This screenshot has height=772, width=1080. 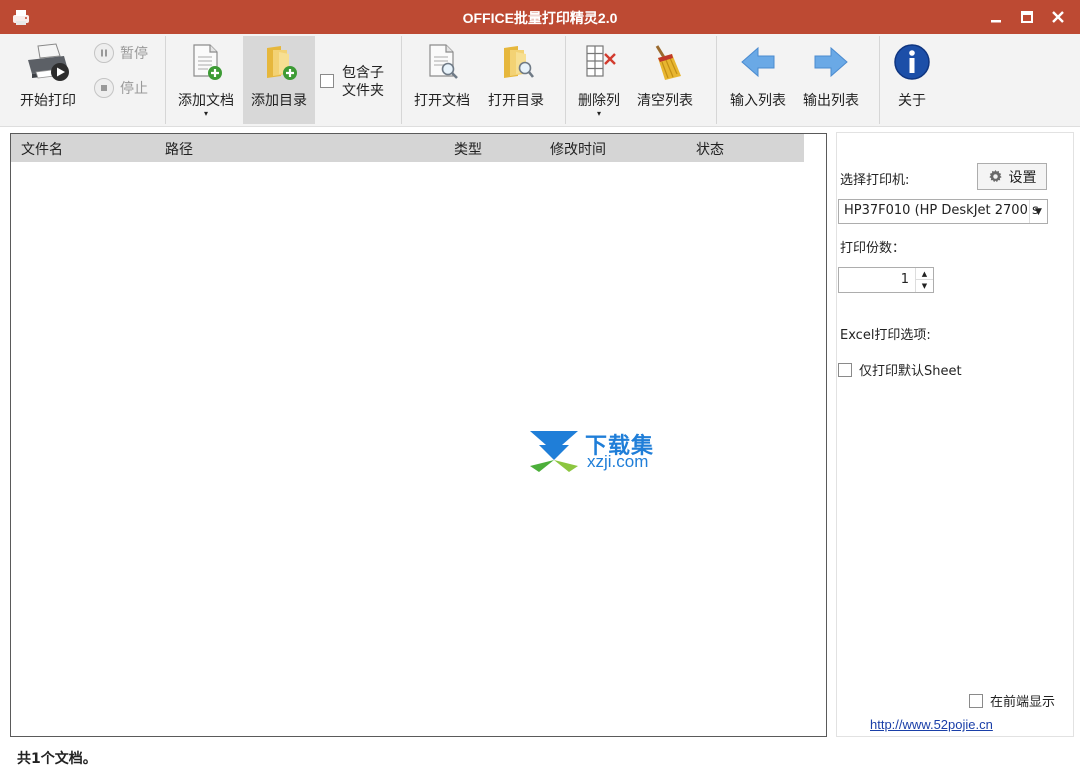 I want to click on gear-icon, so click(x=995, y=176).